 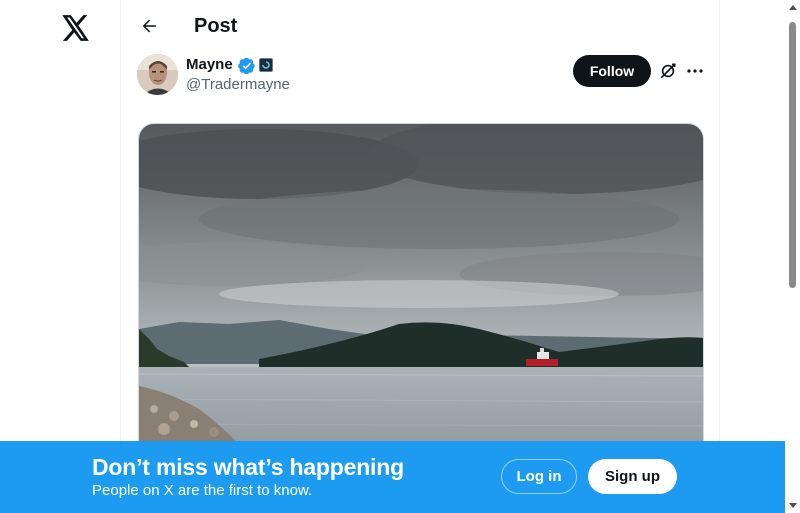 I want to click on banner-title: Don’t miss what’s happening, so click(x=248, y=467).